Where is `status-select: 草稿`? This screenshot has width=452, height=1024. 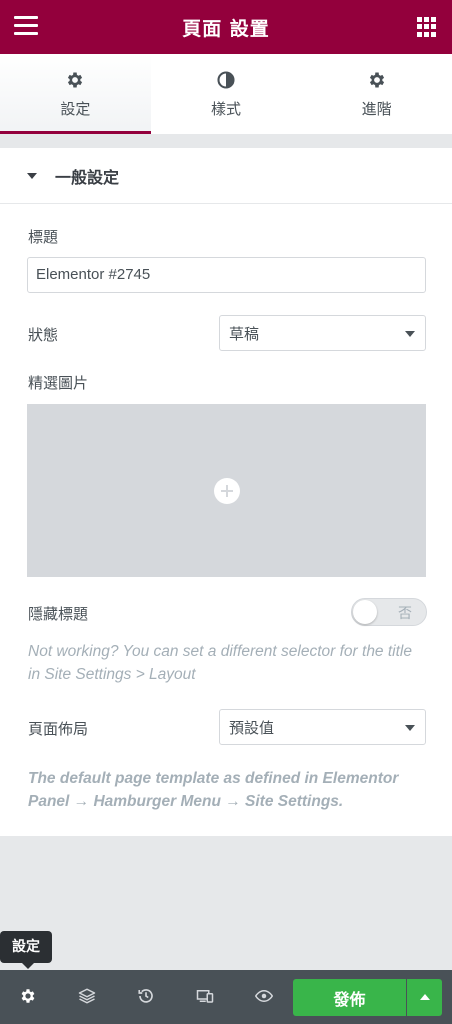 status-select: 草稿 is located at coordinates (322, 333).